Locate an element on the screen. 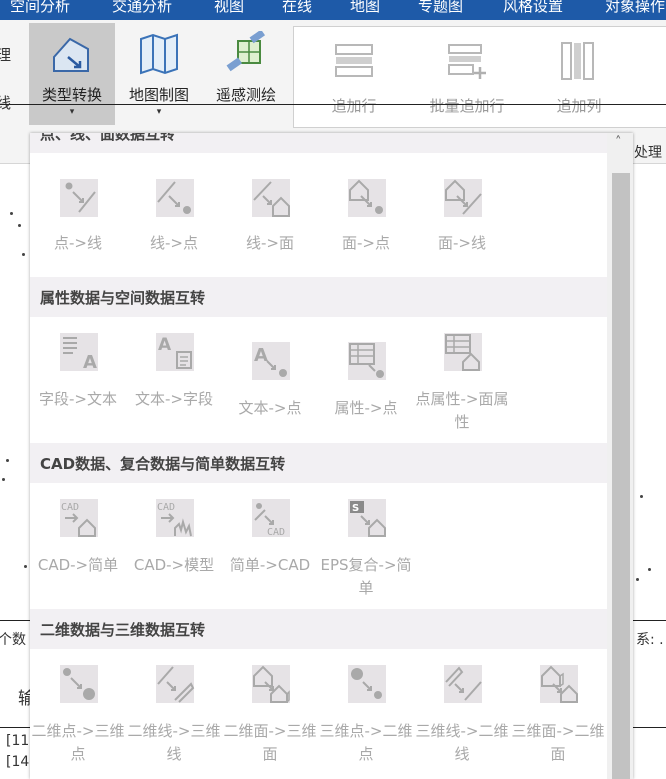 The height and width of the screenshot is (779, 666). menu-thematic-map: 专题图 is located at coordinates (440, 8).